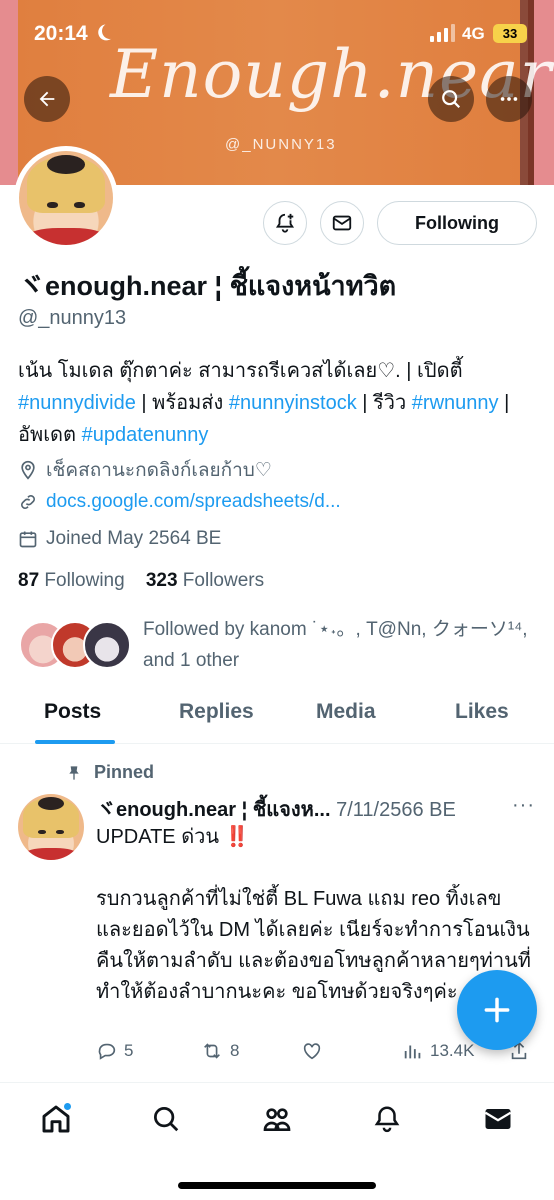 This screenshot has width=554, height=1200. I want to click on communities-icon, so click(277, 1119).